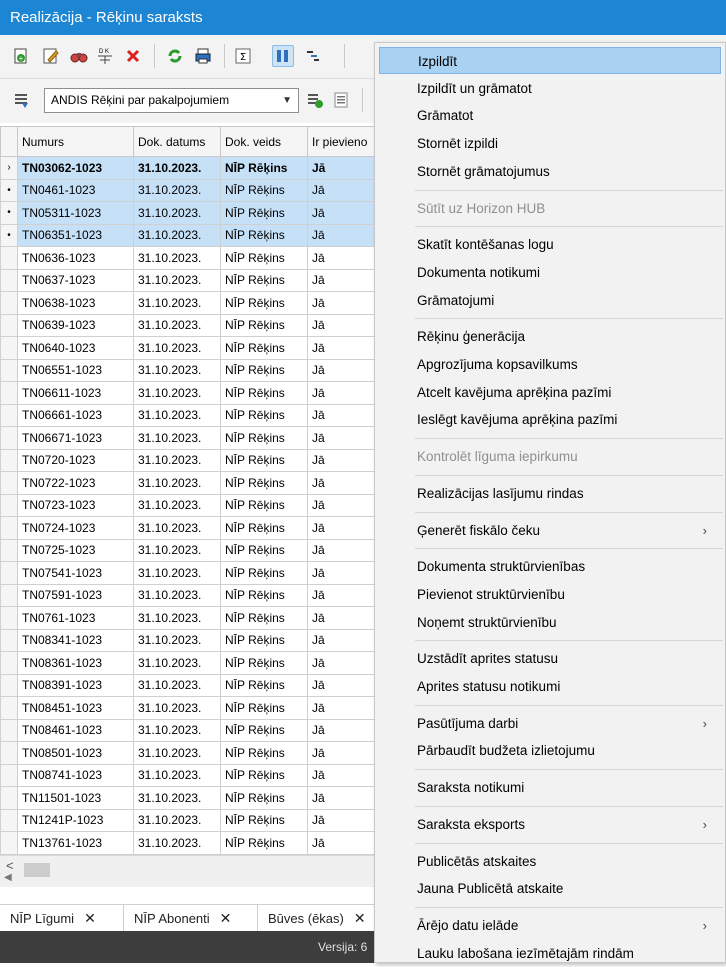  What do you see at coordinates (194, 168) in the screenshot?
I see `table-row: › TN03062-1023 31.10.2023. NĪP Rēķins Jā` at bounding box center [194, 168].